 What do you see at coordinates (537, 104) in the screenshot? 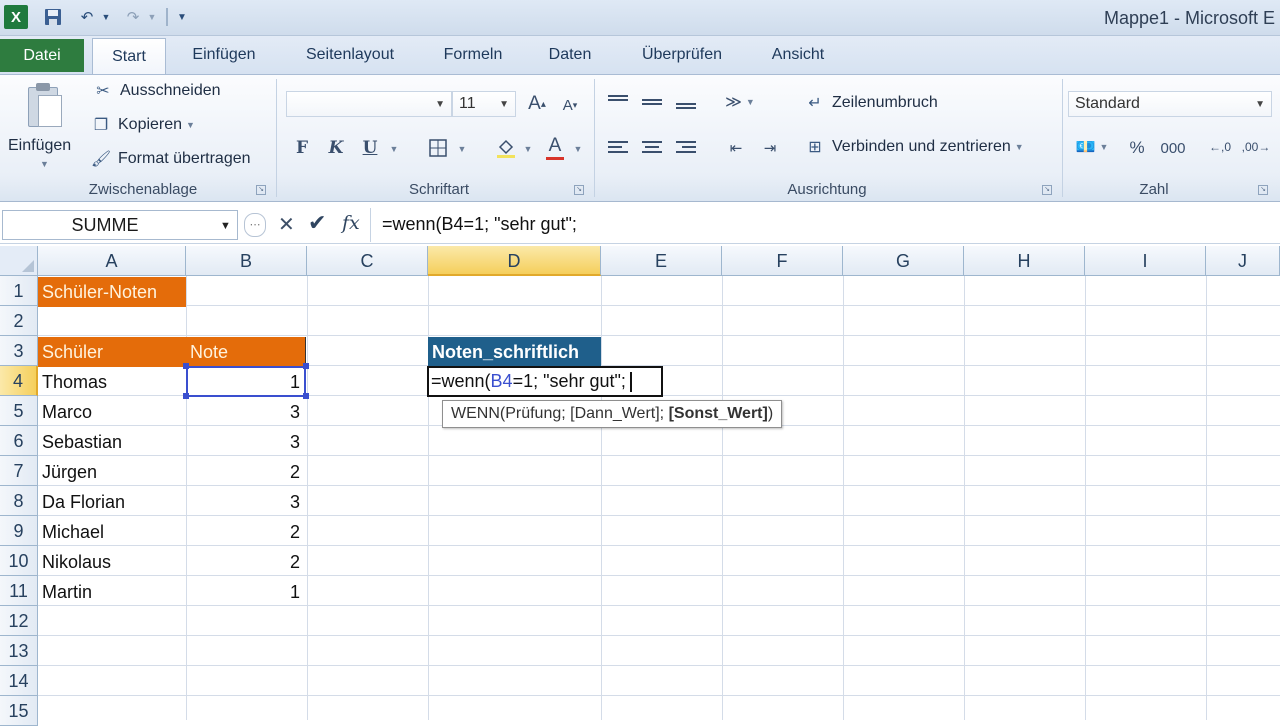
I see `grow-font-icon: A ▴` at bounding box center [537, 104].